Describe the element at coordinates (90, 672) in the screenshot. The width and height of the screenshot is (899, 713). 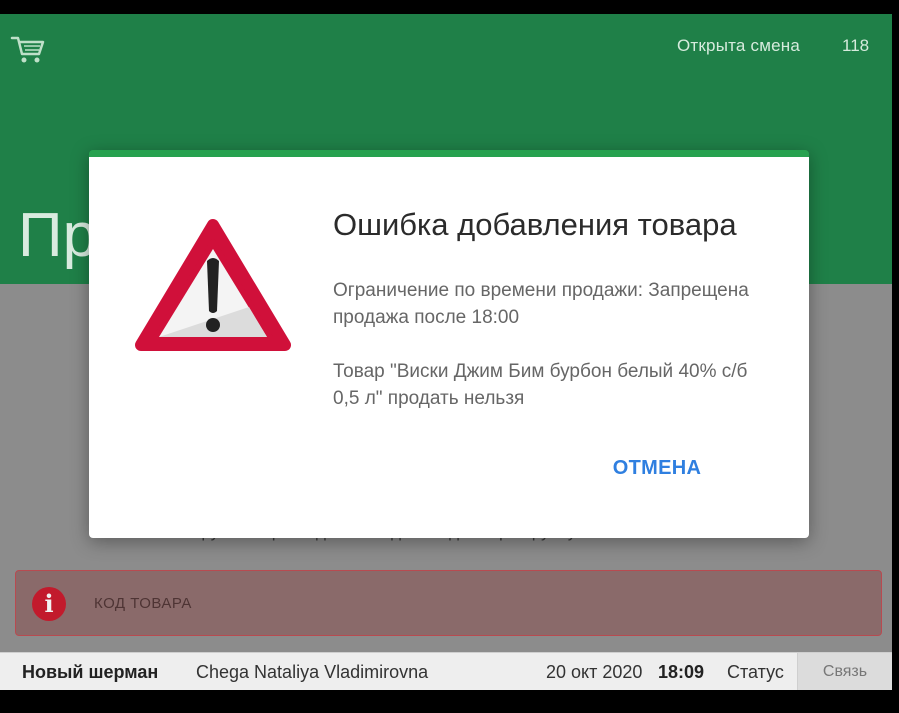
I see `store-name: Новый шерман` at that location.